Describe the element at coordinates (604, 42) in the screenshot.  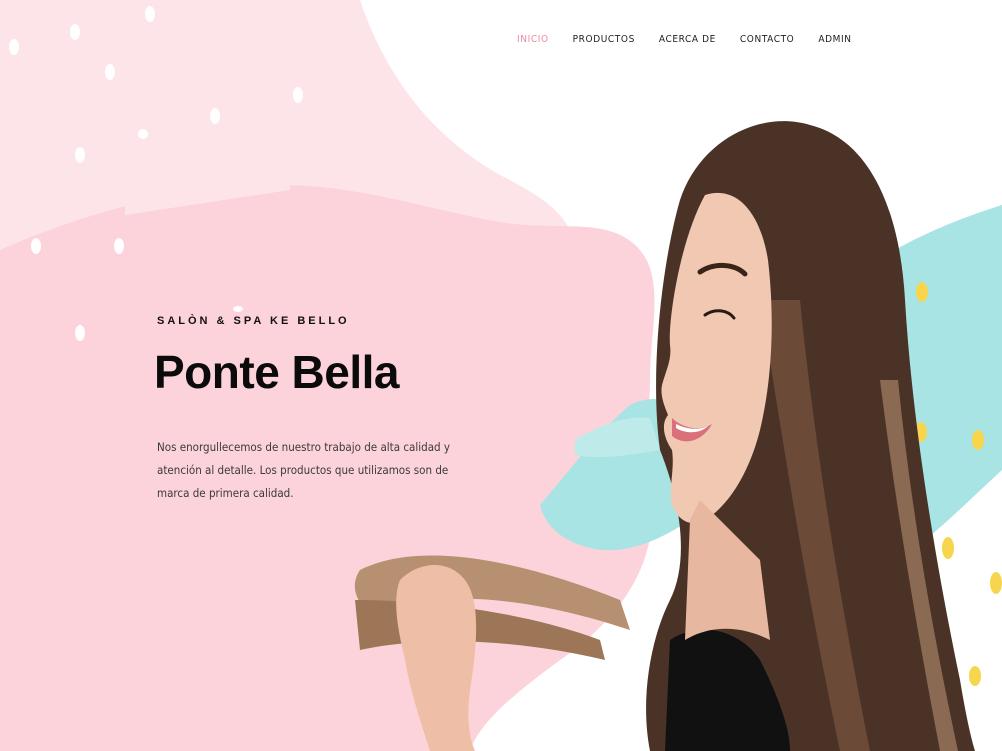
I see `nav-item-productos: PRODUCTOS` at that location.